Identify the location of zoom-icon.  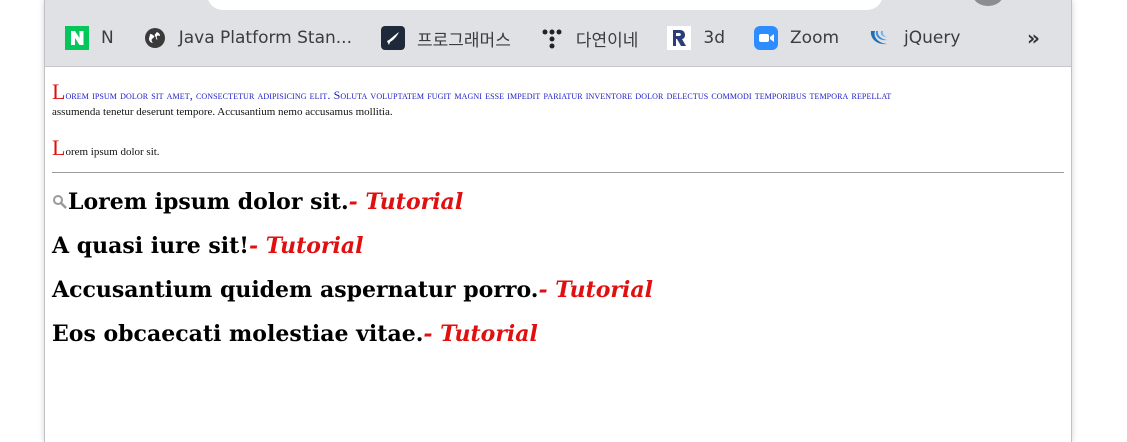
(766, 38).